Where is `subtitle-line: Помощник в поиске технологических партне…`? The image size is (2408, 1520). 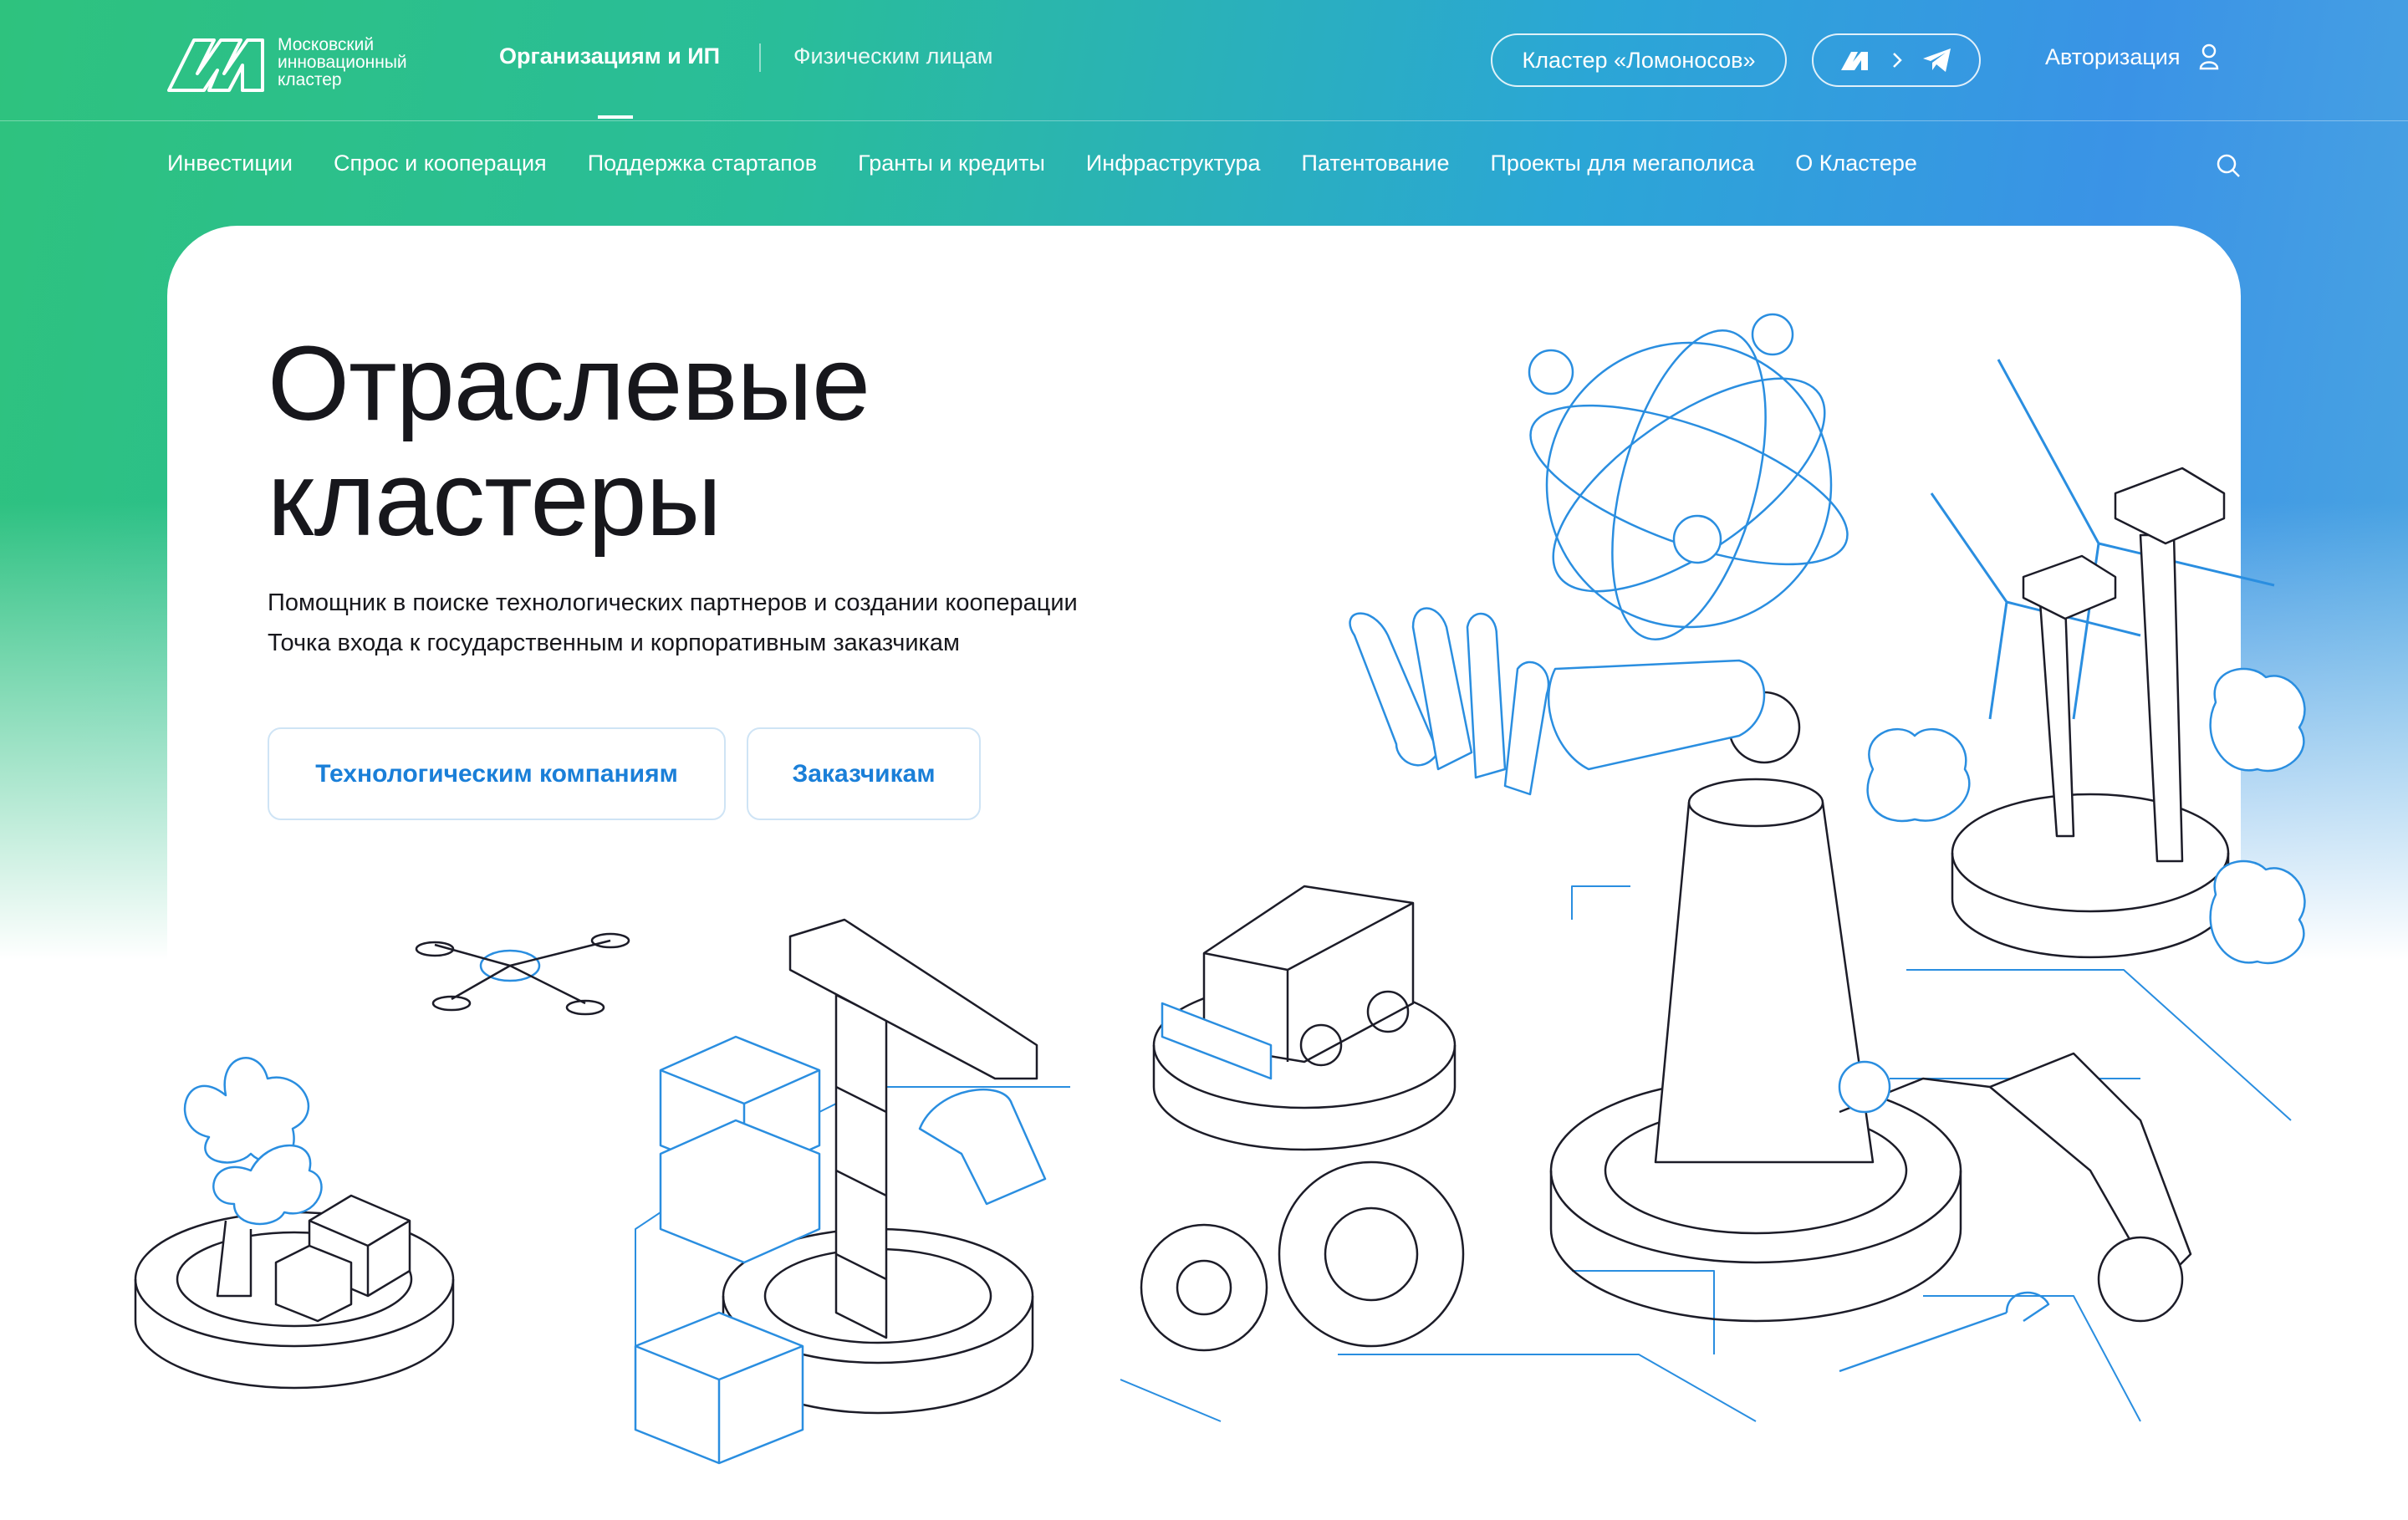
subtitle-line: Помощник в поиске технологических партне… is located at coordinates (673, 602).